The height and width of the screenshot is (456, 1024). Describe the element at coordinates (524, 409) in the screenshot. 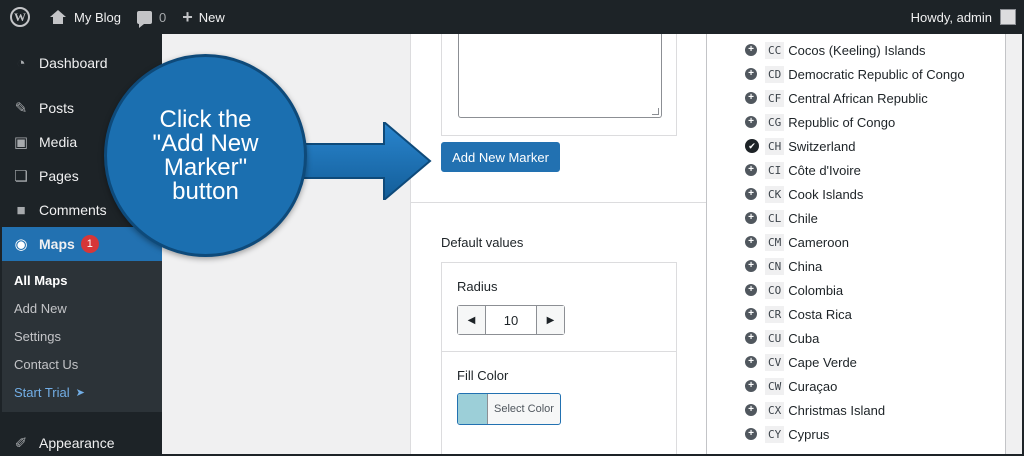

I see `select-color-label: Select Color` at that location.